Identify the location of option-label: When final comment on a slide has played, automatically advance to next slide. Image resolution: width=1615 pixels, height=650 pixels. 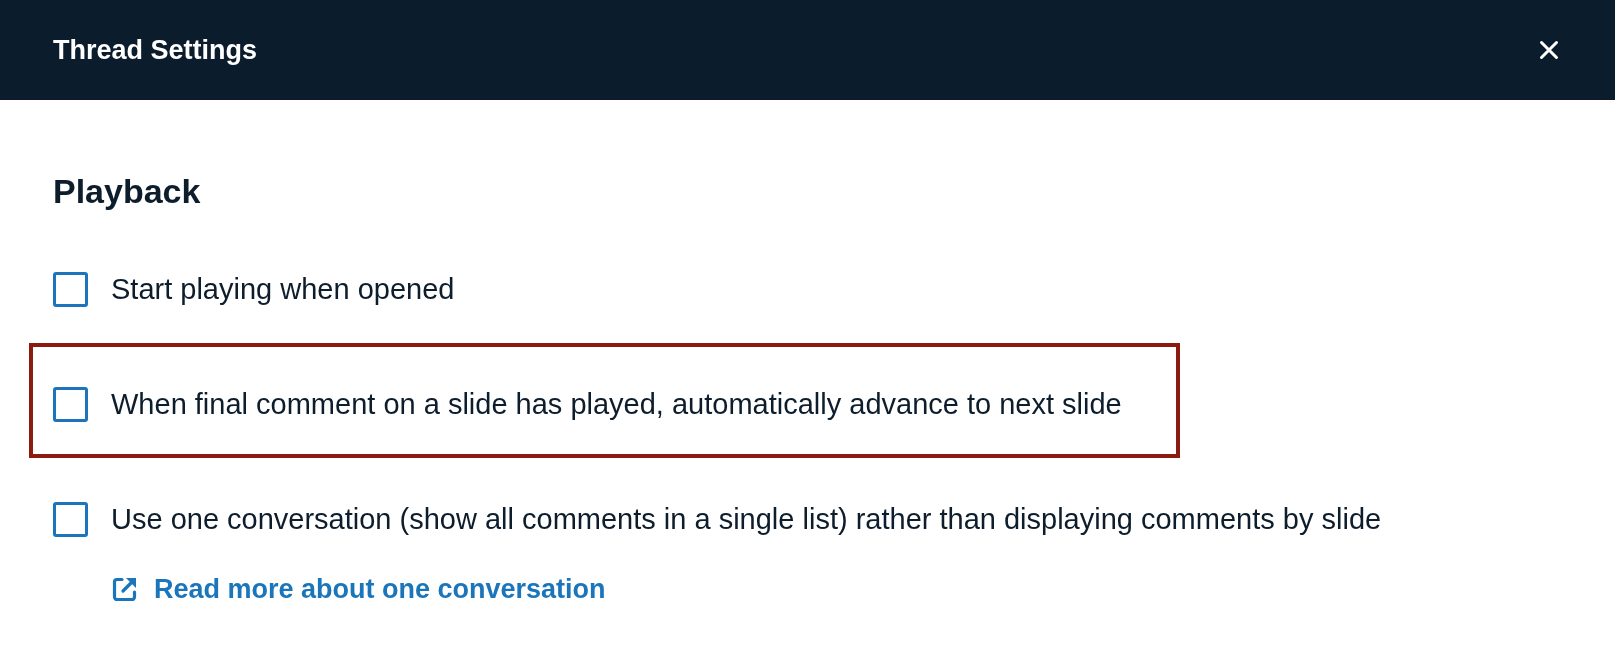
(616, 404).